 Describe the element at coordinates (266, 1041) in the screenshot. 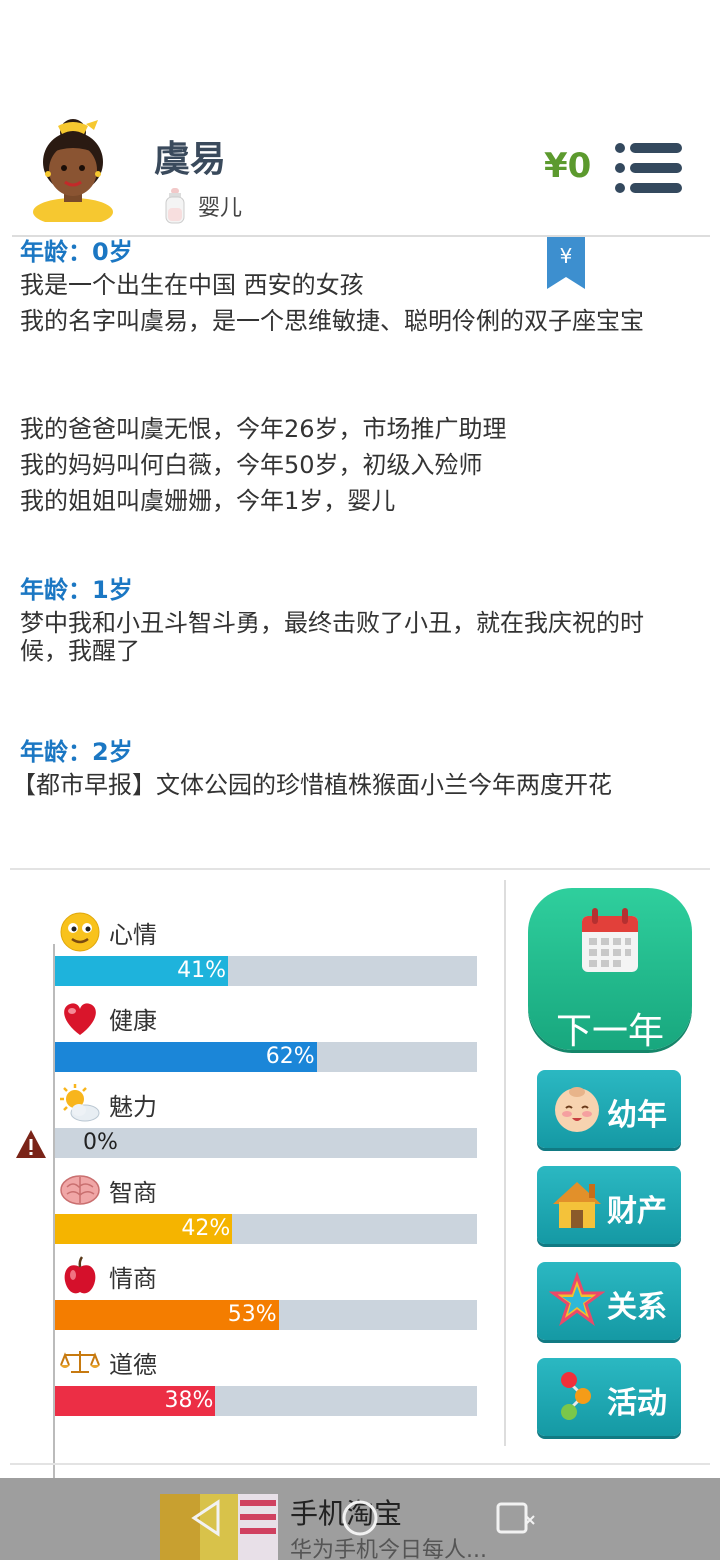

I see `stat-health: 健康 62%` at that location.